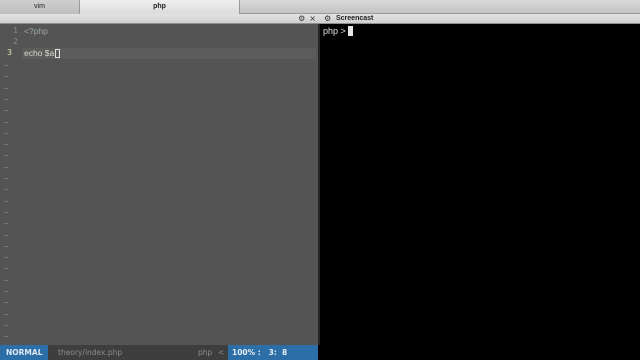 The image size is (640, 360). I want to click on tab-bar: vim php, so click(160, 7).